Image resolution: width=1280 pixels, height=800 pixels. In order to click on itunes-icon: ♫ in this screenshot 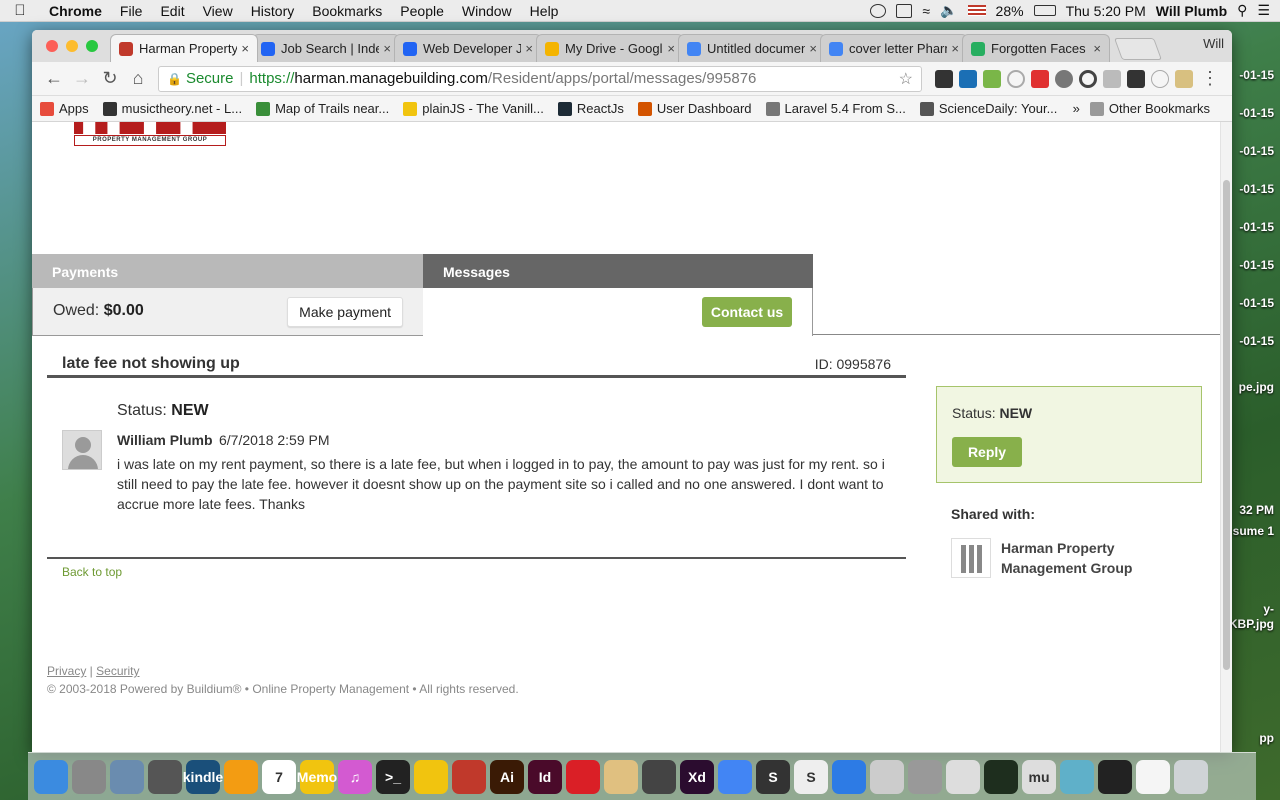, I will do `click(355, 776)`.